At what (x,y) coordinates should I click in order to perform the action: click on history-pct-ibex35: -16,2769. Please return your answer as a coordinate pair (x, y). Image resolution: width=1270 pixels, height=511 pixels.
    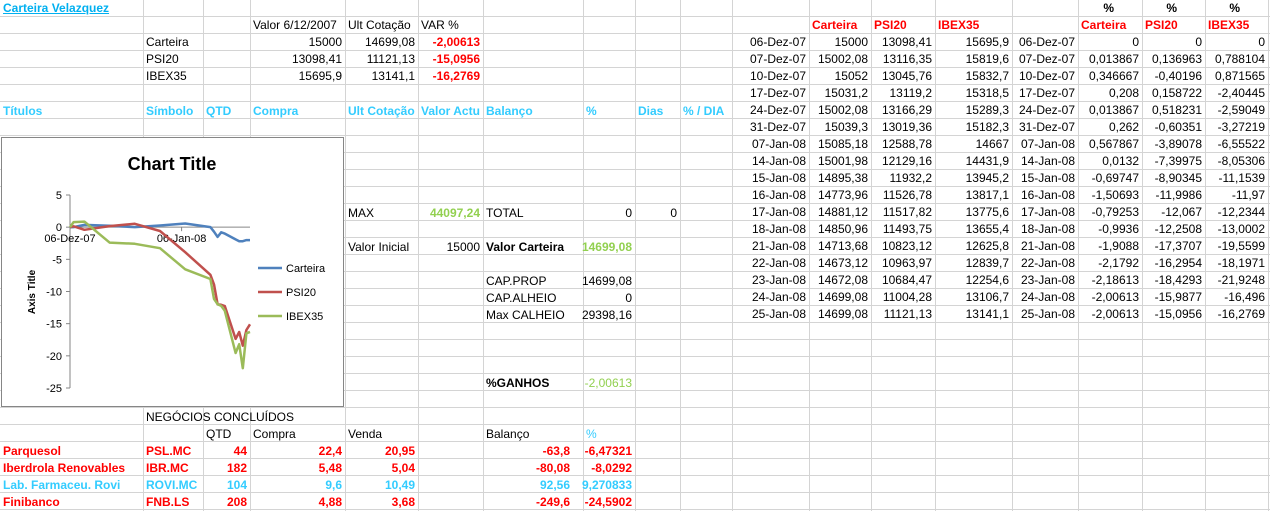
    Looking at the image, I should click on (1241, 314).